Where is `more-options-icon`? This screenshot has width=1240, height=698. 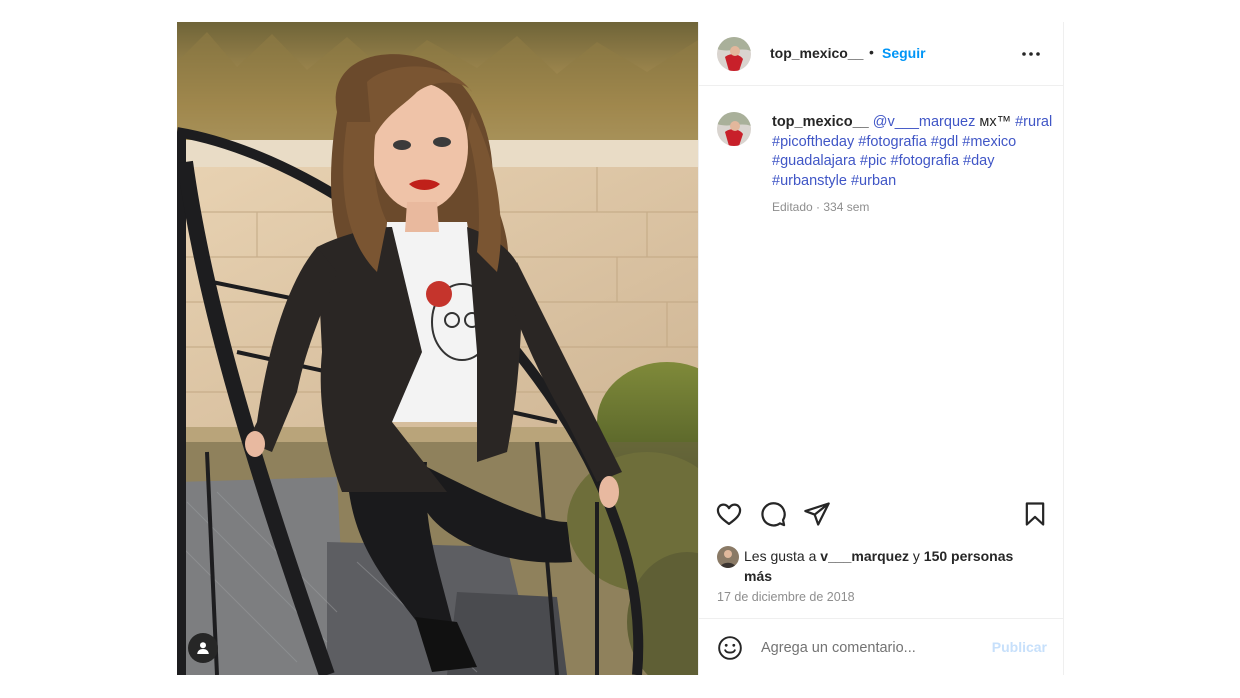
more-options-icon is located at coordinates (1031, 54).